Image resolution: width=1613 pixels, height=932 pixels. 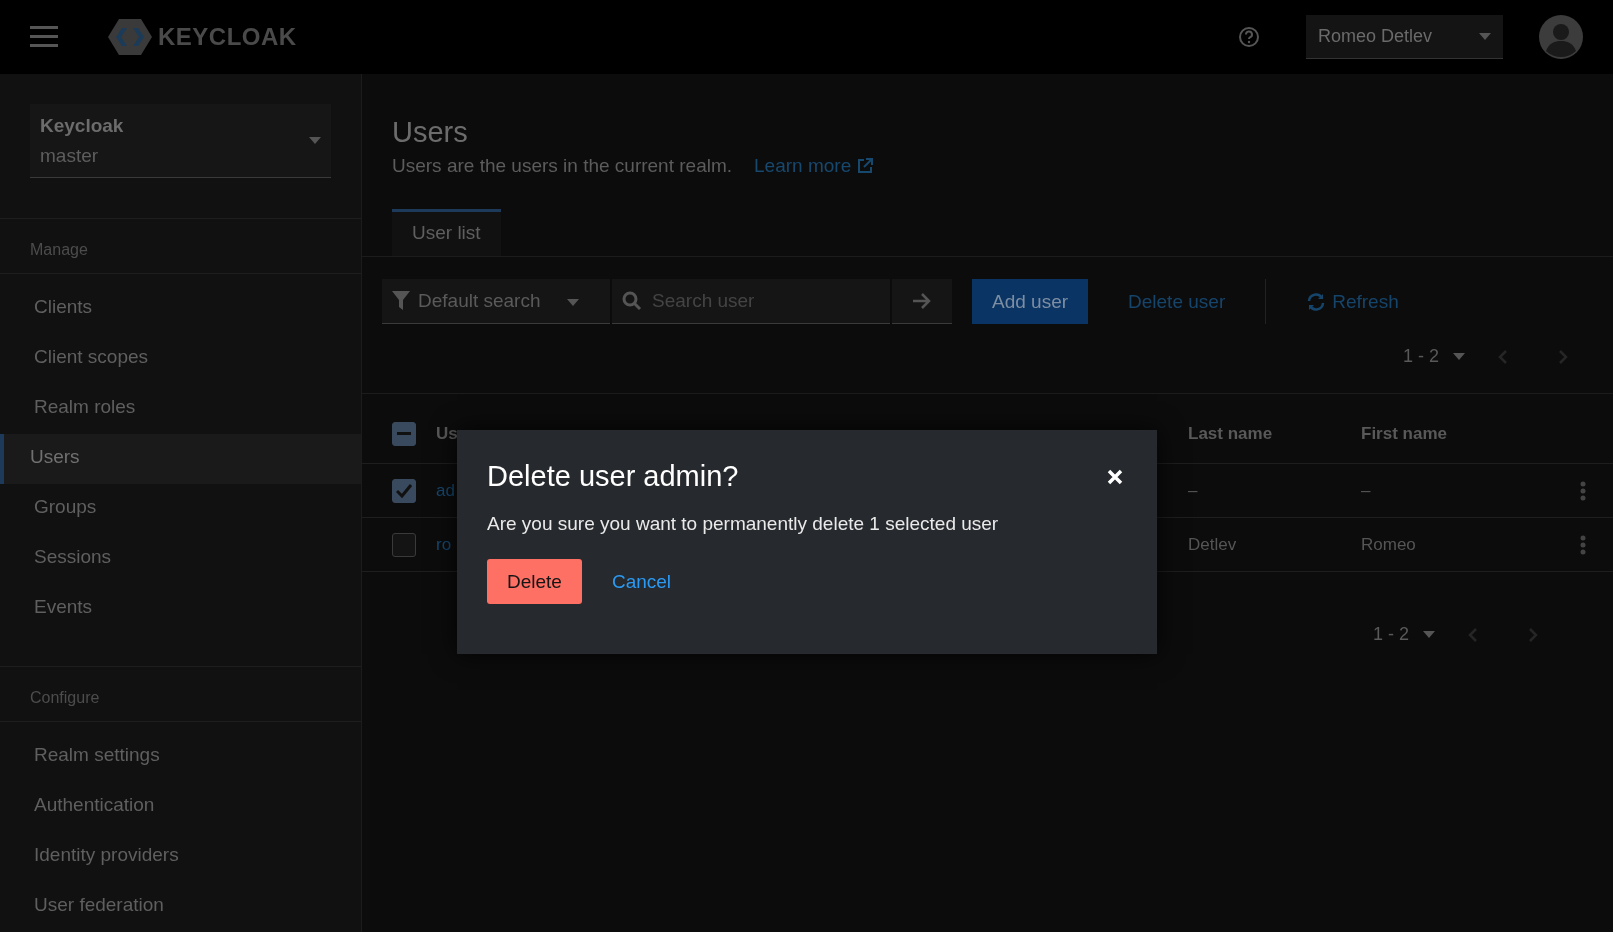 I want to click on help-icon, so click(x=1249, y=37).